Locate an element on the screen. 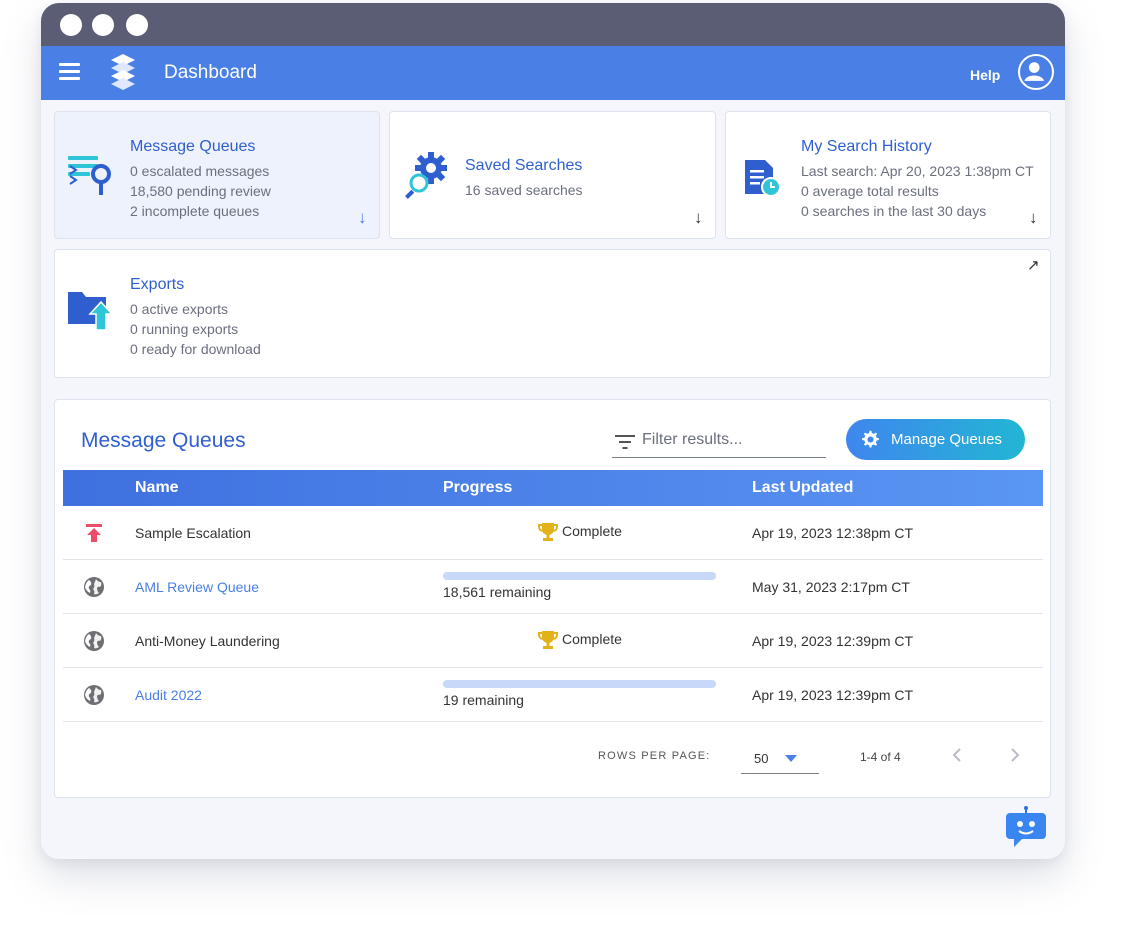 The height and width of the screenshot is (935, 1146). card-stat: 0 searches in the last 30 days is located at coordinates (894, 211).